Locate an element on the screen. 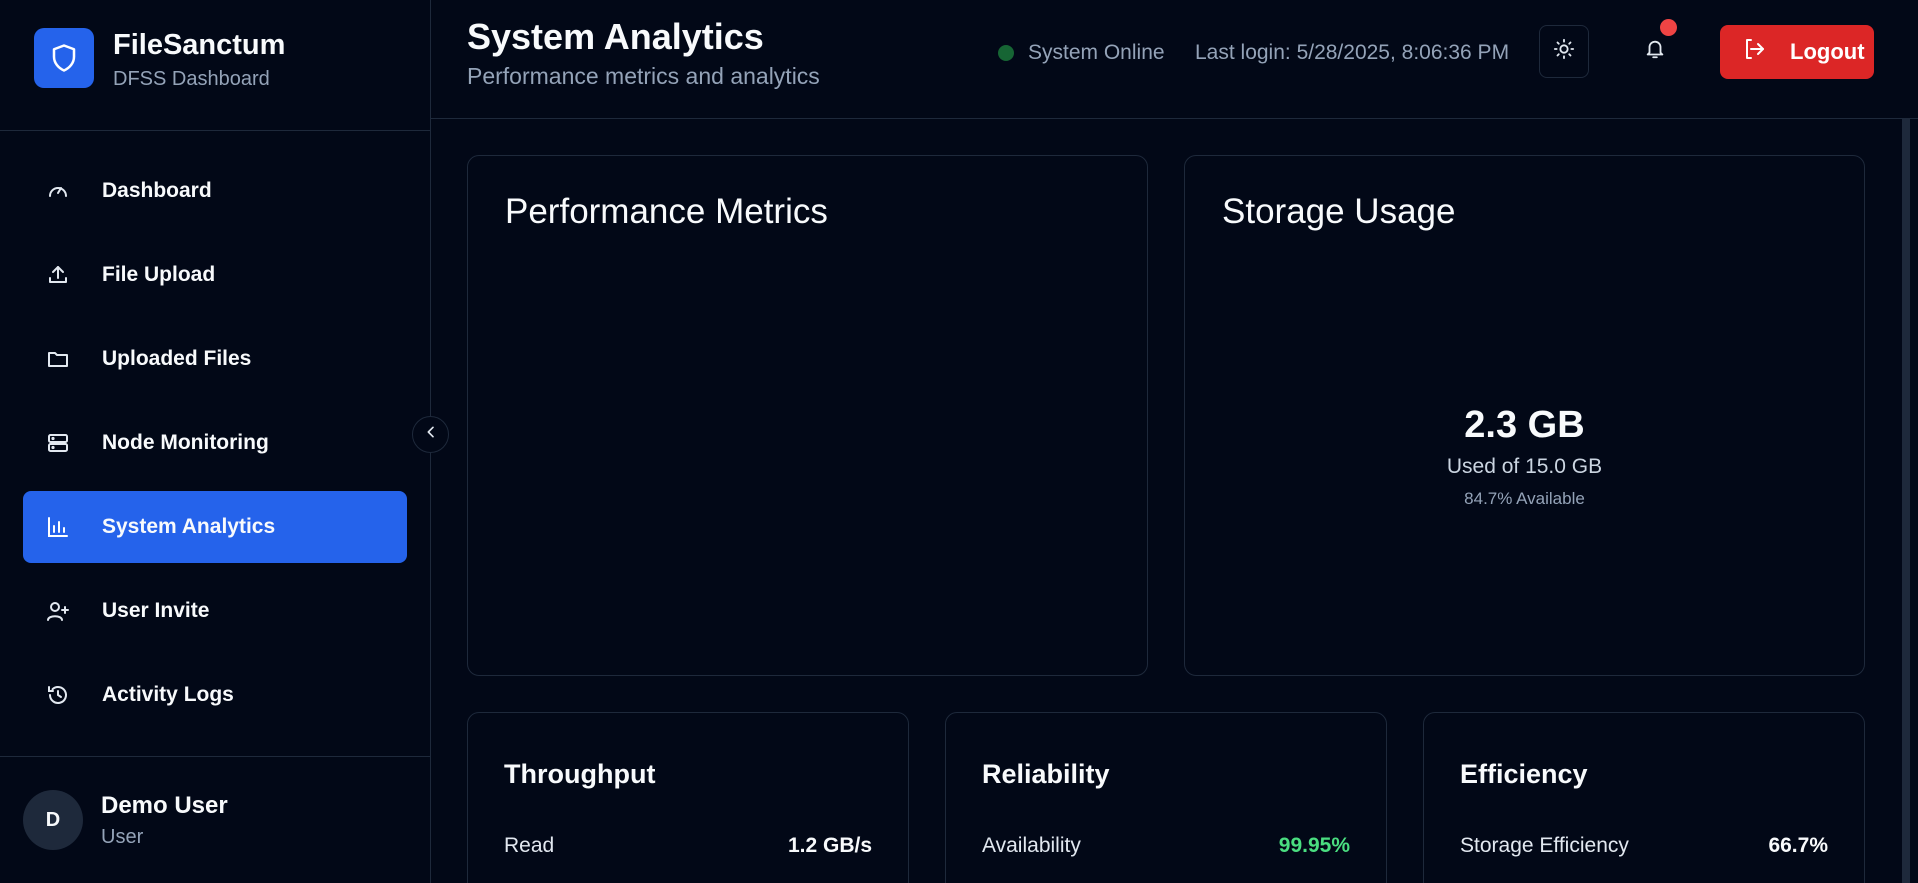 This screenshot has width=1918, height=883. sidebar-item-label: Node Monitoring is located at coordinates (185, 442).